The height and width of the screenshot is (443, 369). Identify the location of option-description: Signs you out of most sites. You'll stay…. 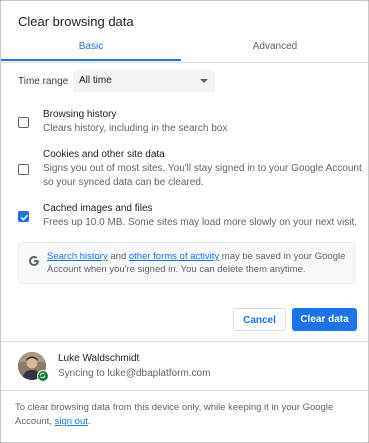
(202, 175).